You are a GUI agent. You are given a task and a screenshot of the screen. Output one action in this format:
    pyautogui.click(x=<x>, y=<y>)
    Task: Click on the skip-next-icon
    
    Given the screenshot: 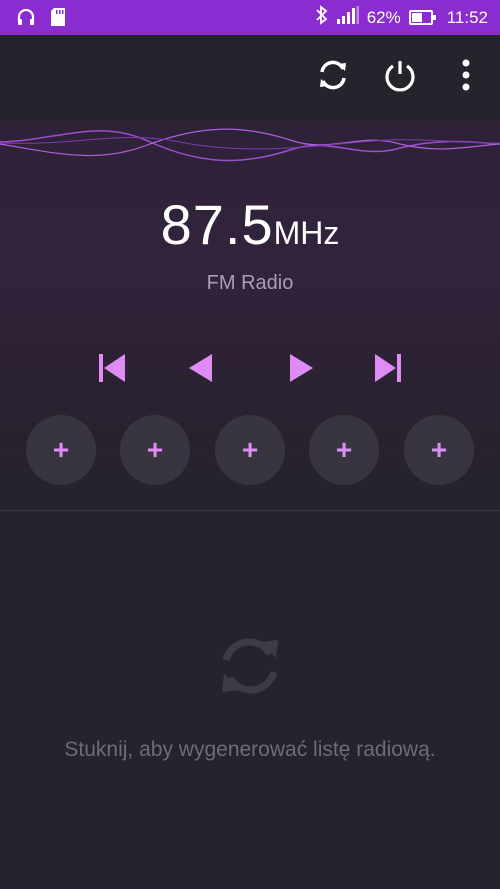 What is the action you would take?
    pyautogui.click(x=388, y=368)
    